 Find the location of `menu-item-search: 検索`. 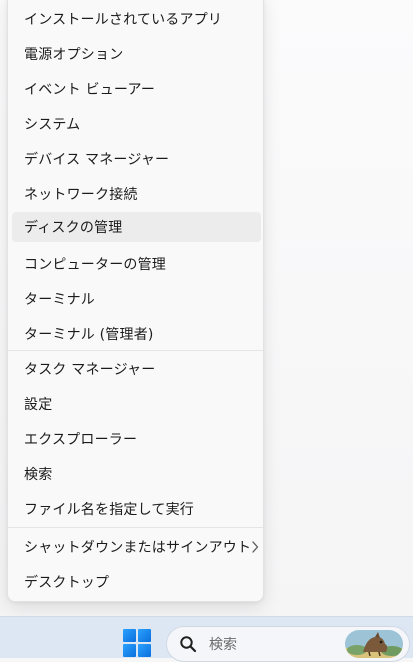

menu-item-search: 検索 is located at coordinates (136, 474).